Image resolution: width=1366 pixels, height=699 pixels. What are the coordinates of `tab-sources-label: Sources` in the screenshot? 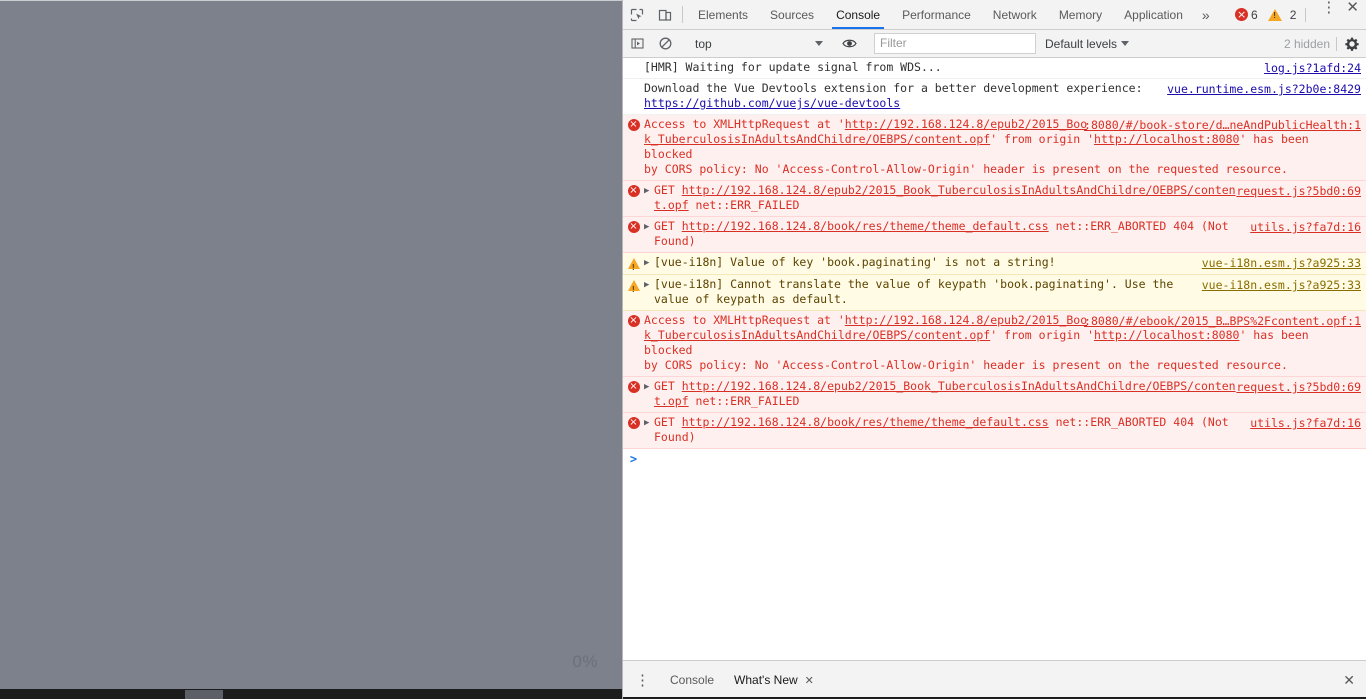 It's located at (792, 14).